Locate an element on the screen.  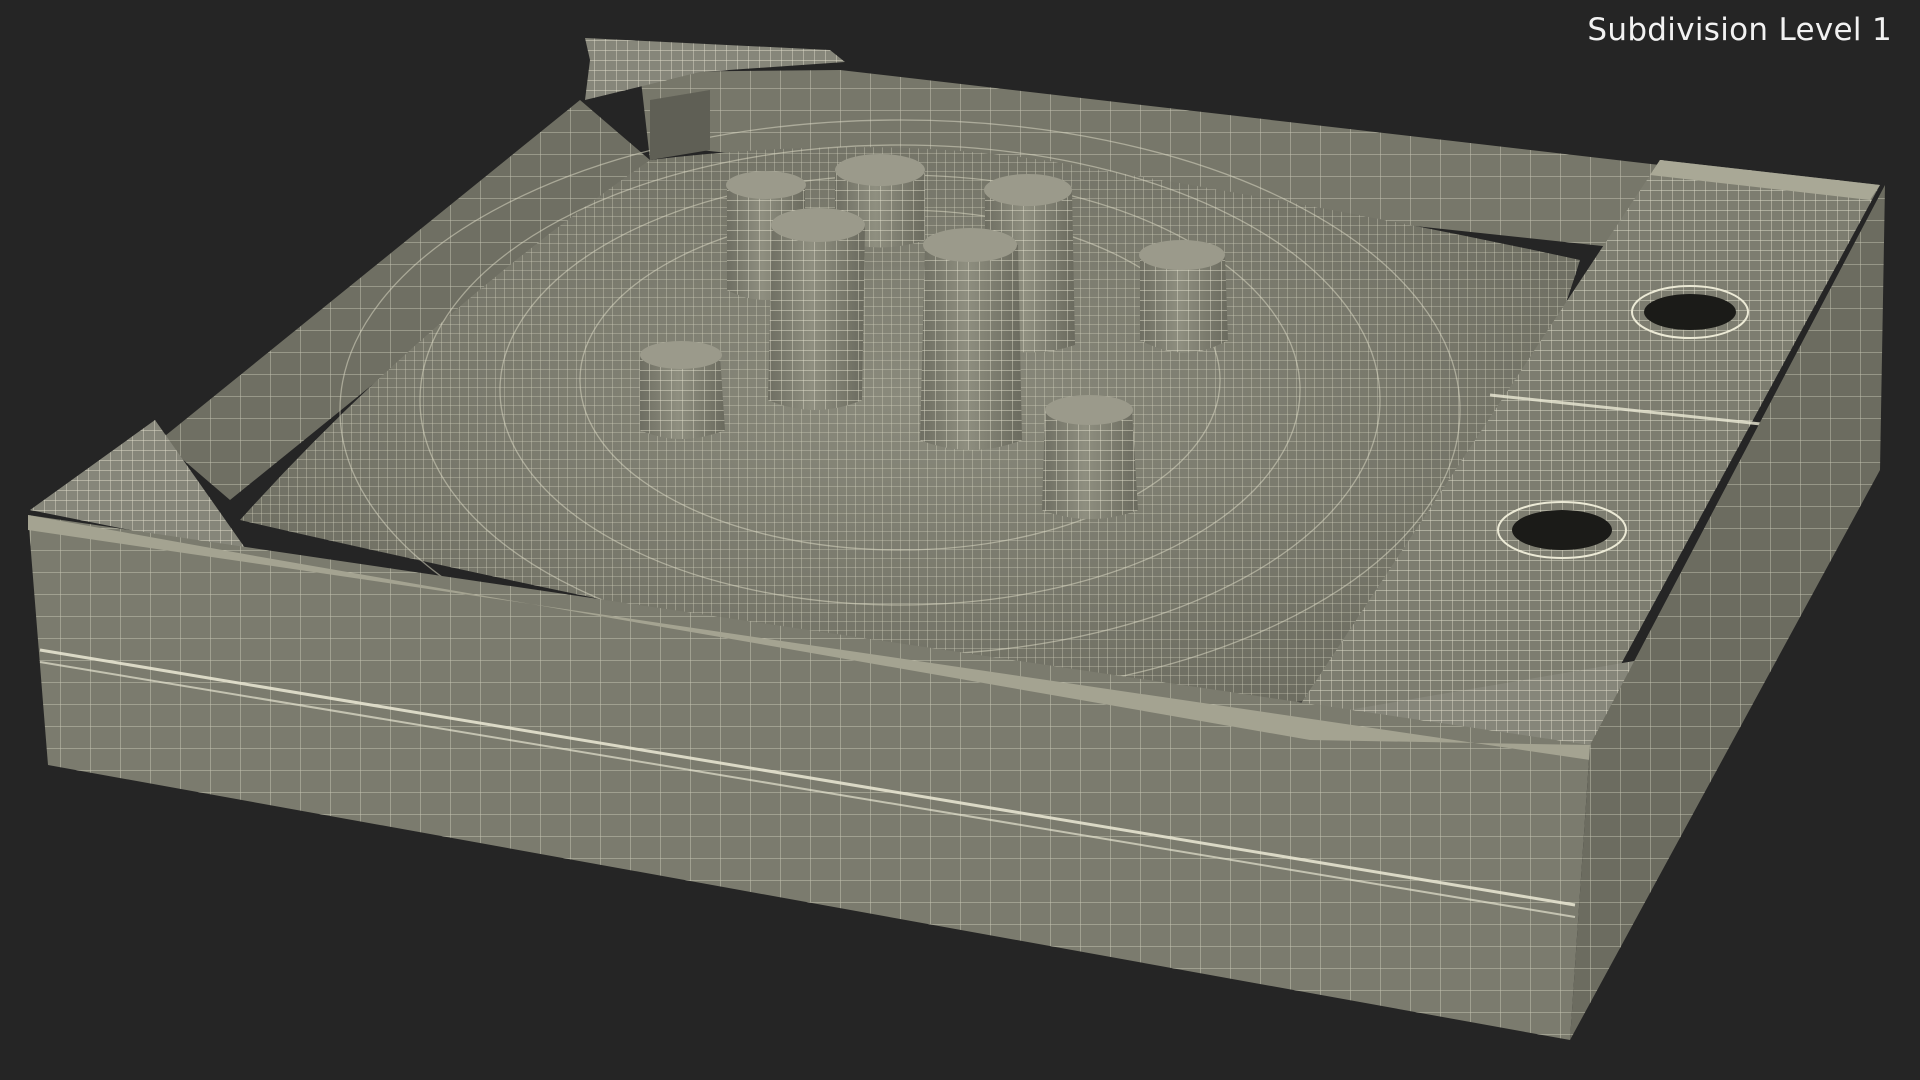
bench-hole-top is located at coordinates (1690, 312).